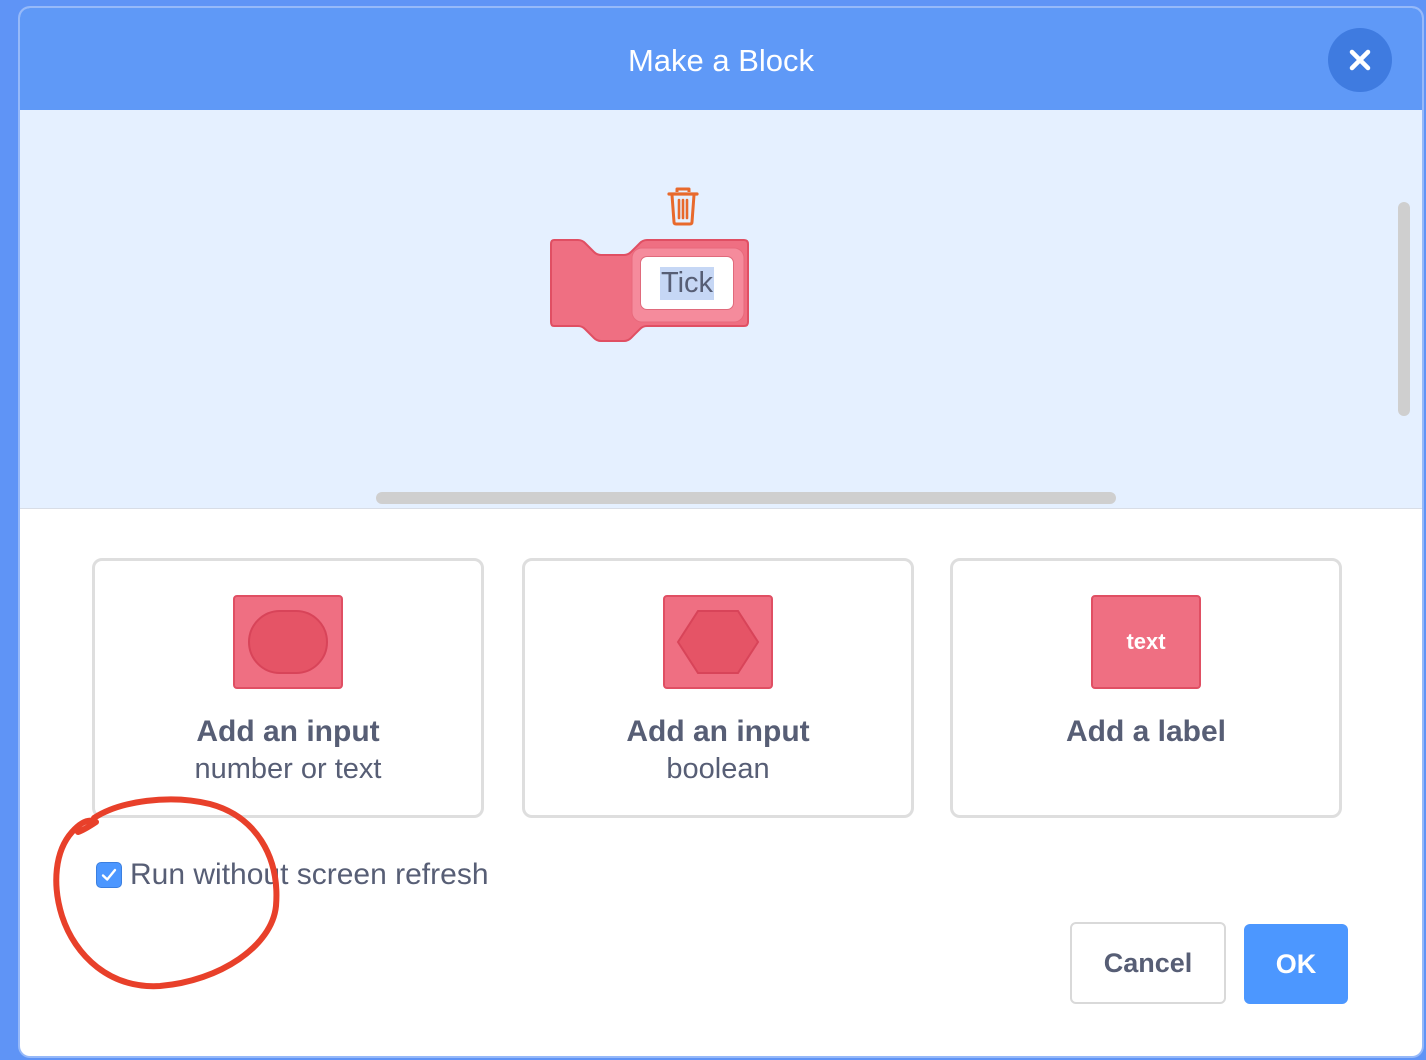 The width and height of the screenshot is (1426, 1060). I want to click on add-input-boolean-button: Add an input boolean, so click(718, 688).